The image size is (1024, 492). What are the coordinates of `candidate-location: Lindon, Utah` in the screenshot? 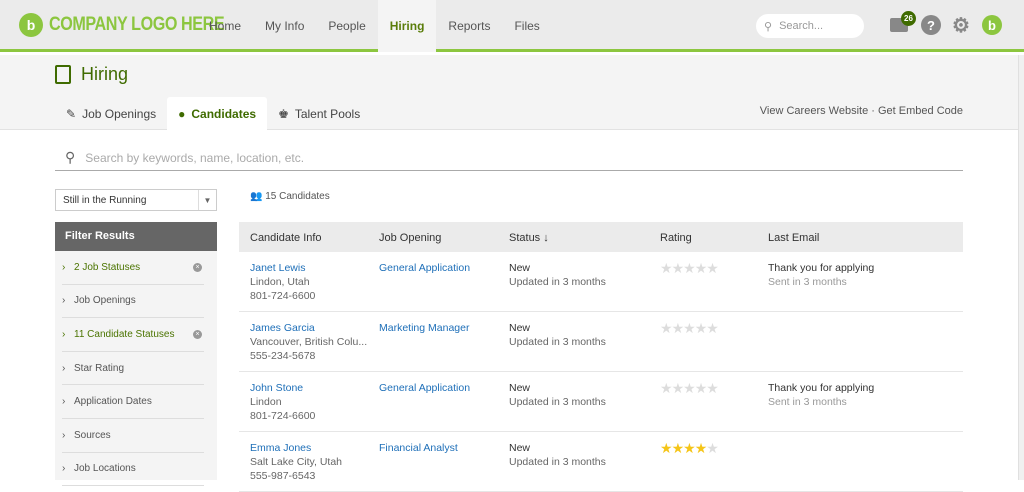 It's located at (280, 282).